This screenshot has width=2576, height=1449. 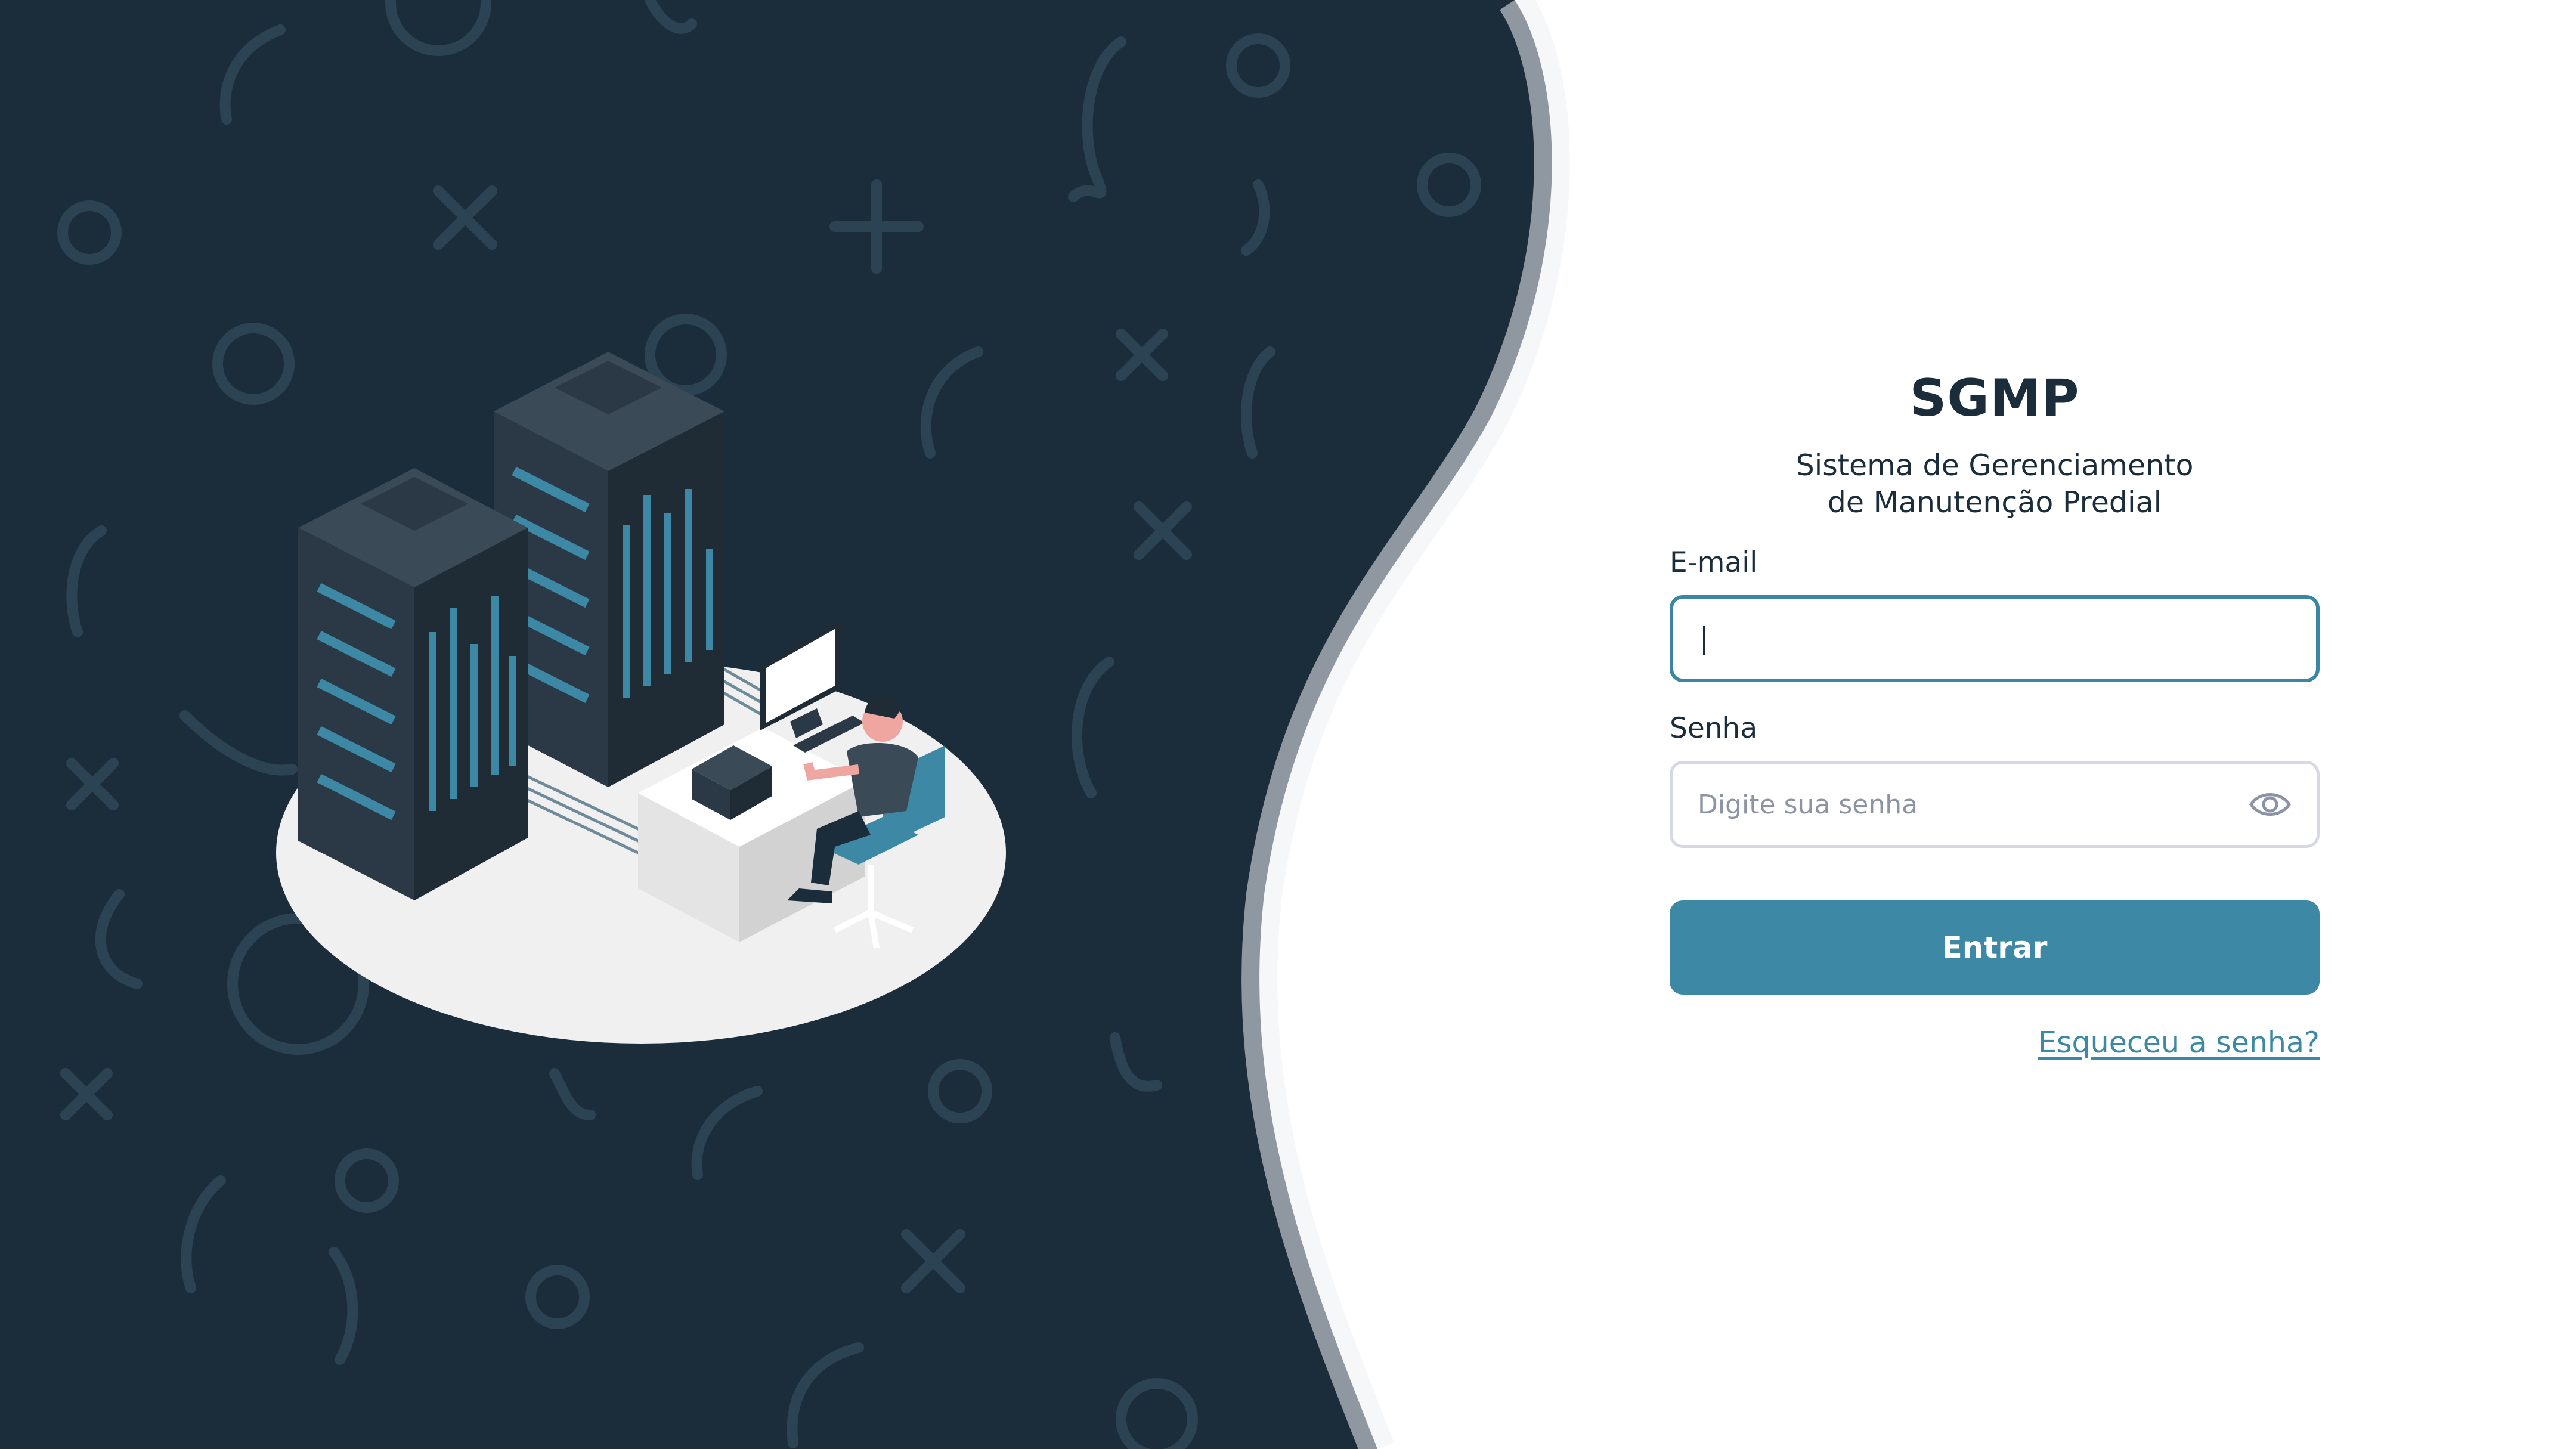 I want to click on eye-icon, so click(x=2270, y=805).